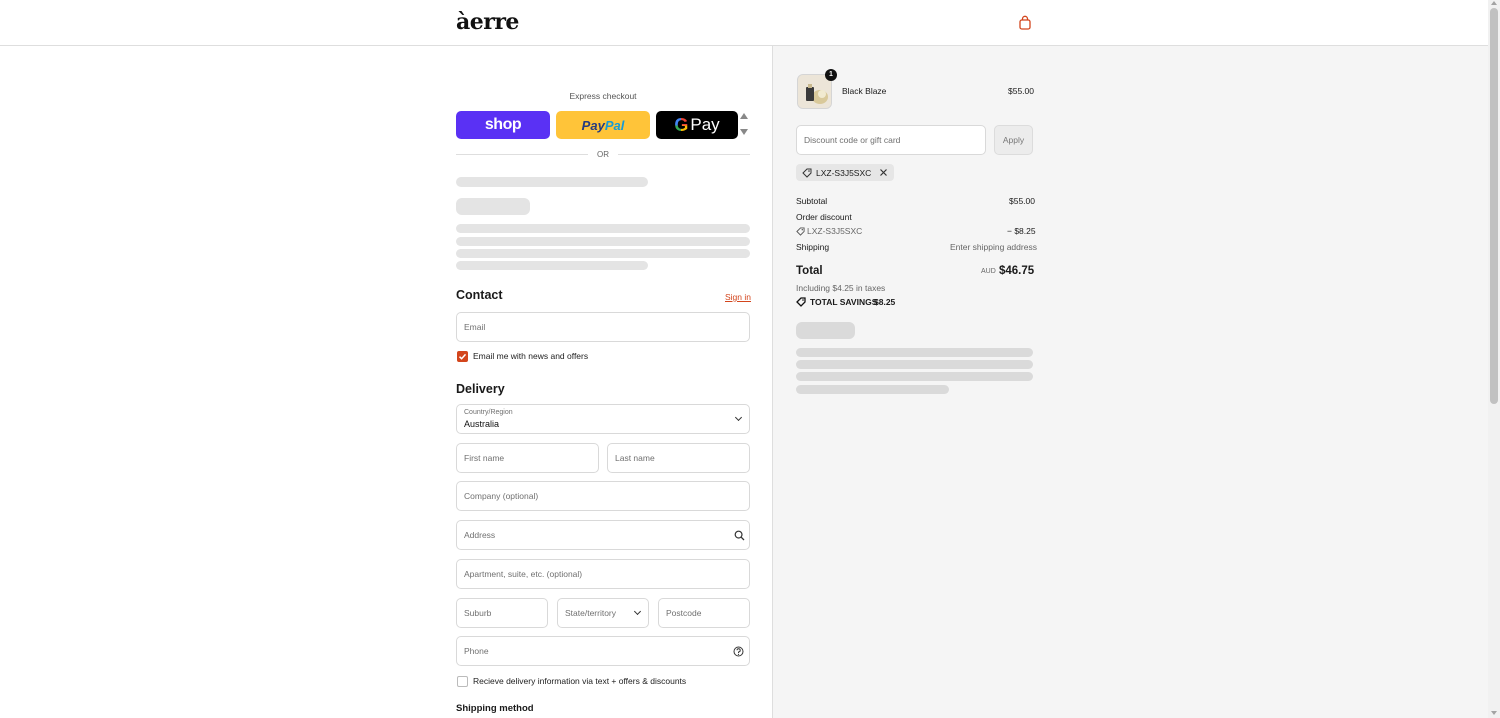 Image resolution: width=1500 pixels, height=718 pixels. I want to click on savings-tag-icon, so click(801, 302).